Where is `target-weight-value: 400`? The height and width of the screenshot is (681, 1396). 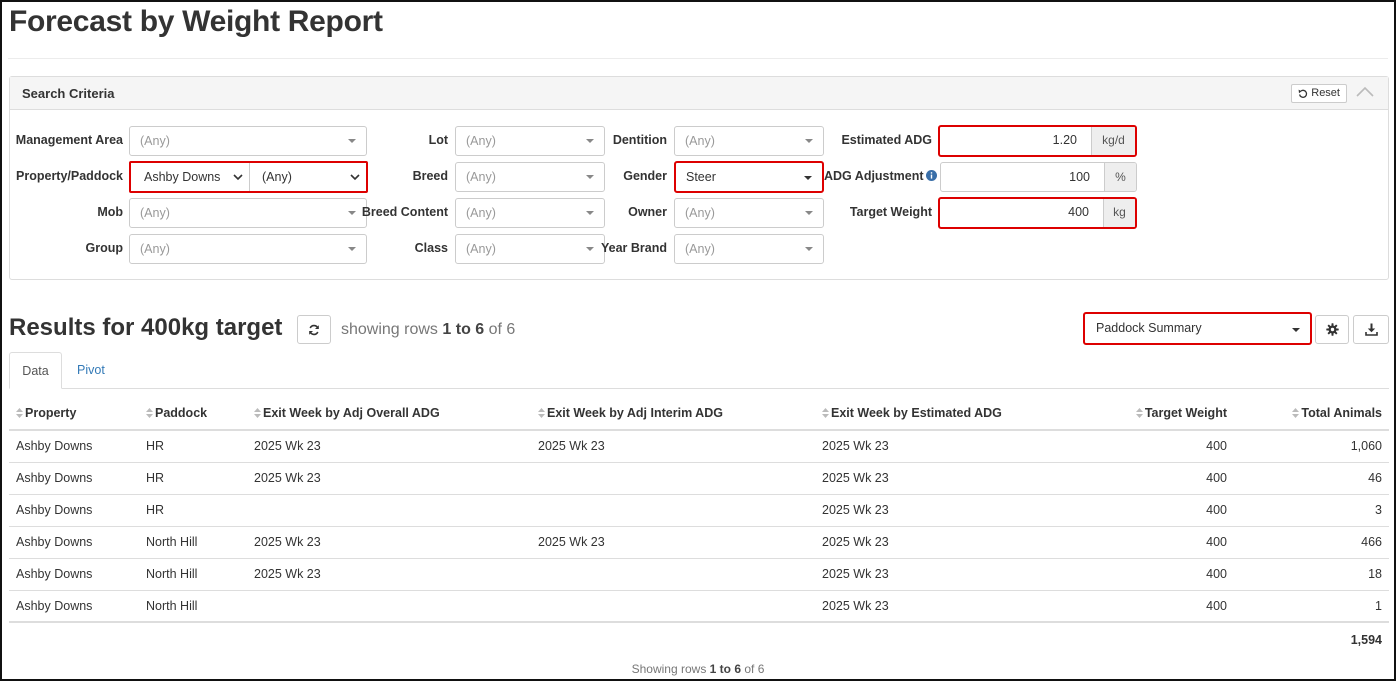
target-weight-value: 400 is located at coordinates (1078, 212).